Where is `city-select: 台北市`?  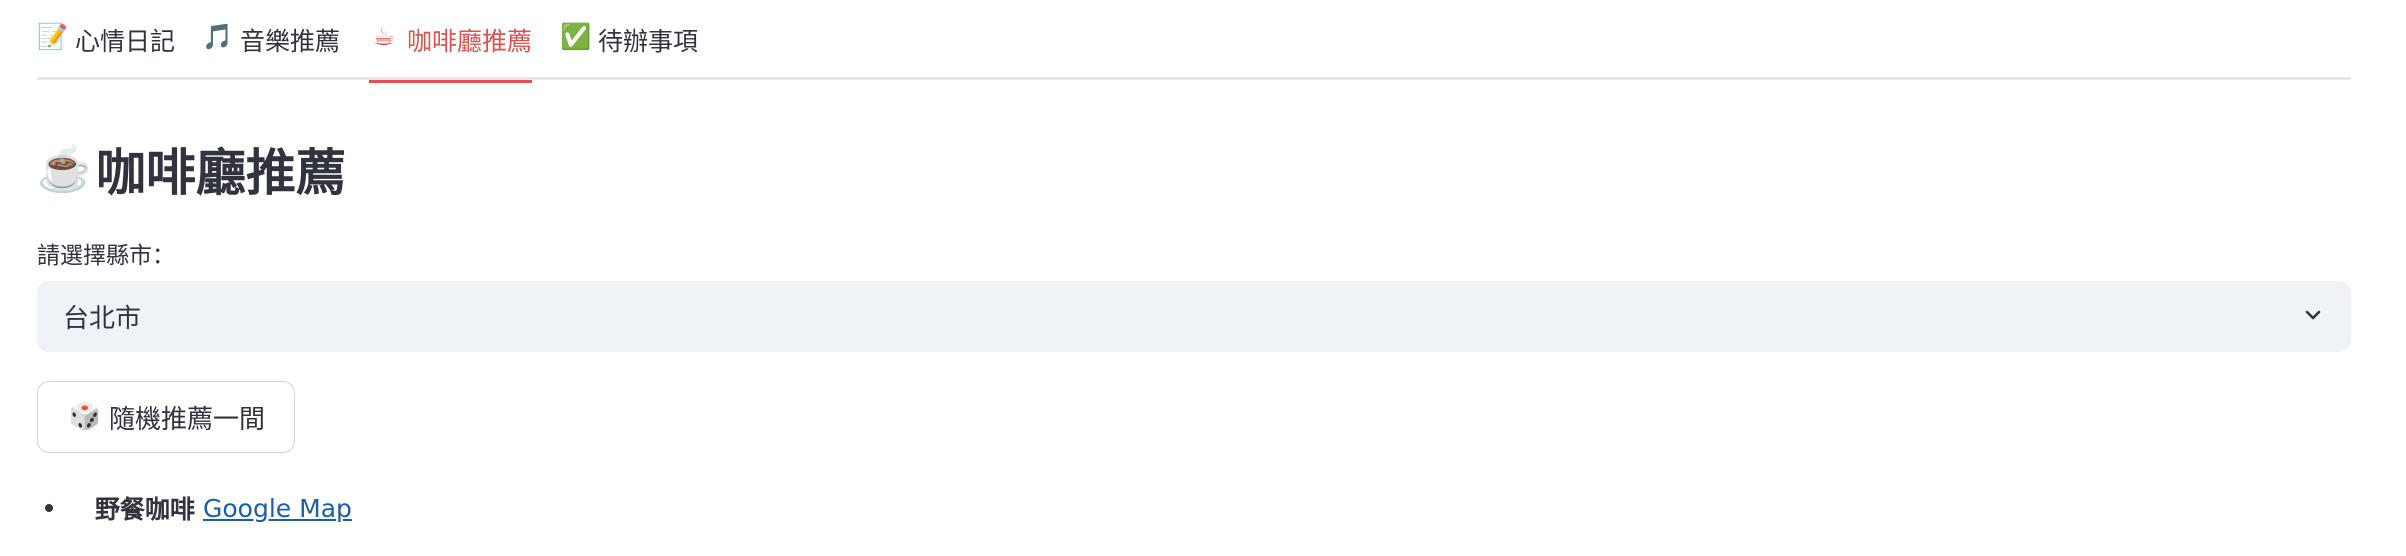
city-select: 台北市 is located at coordinates (1194, 316).